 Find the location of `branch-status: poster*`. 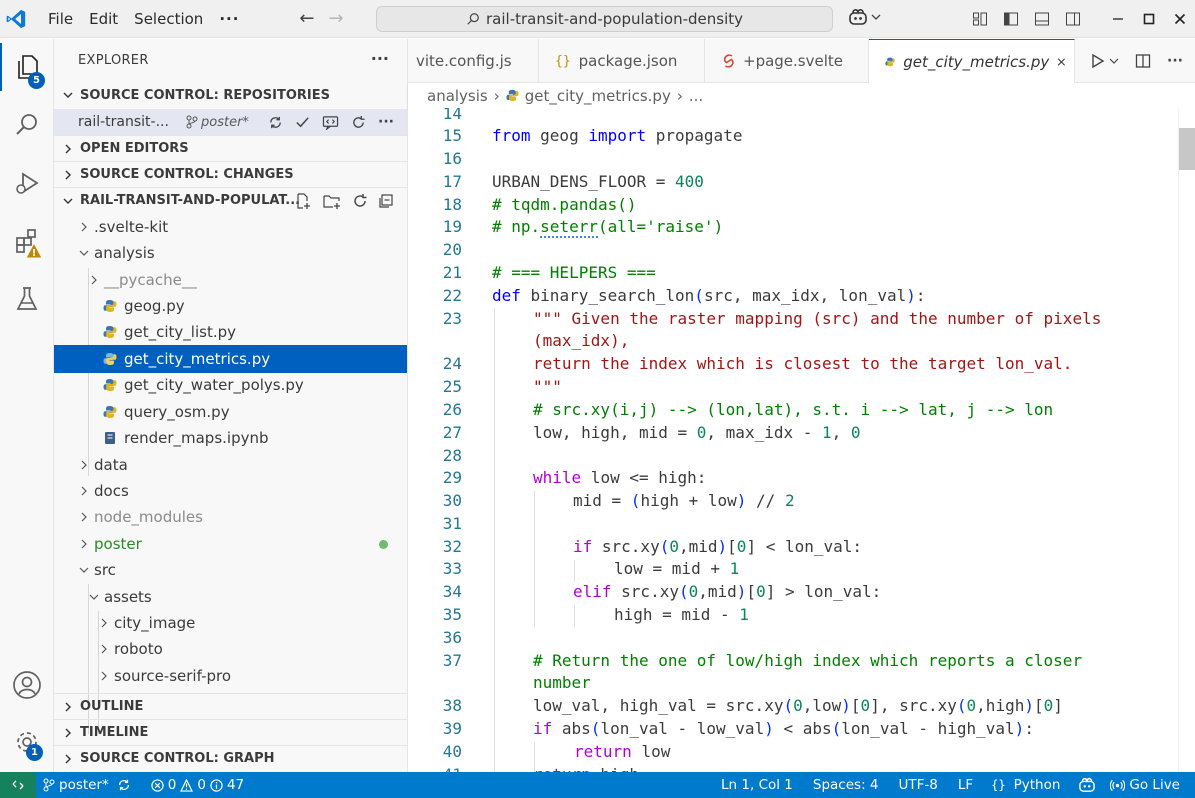

branch-status: poster* is located at coordinates (87, 785).